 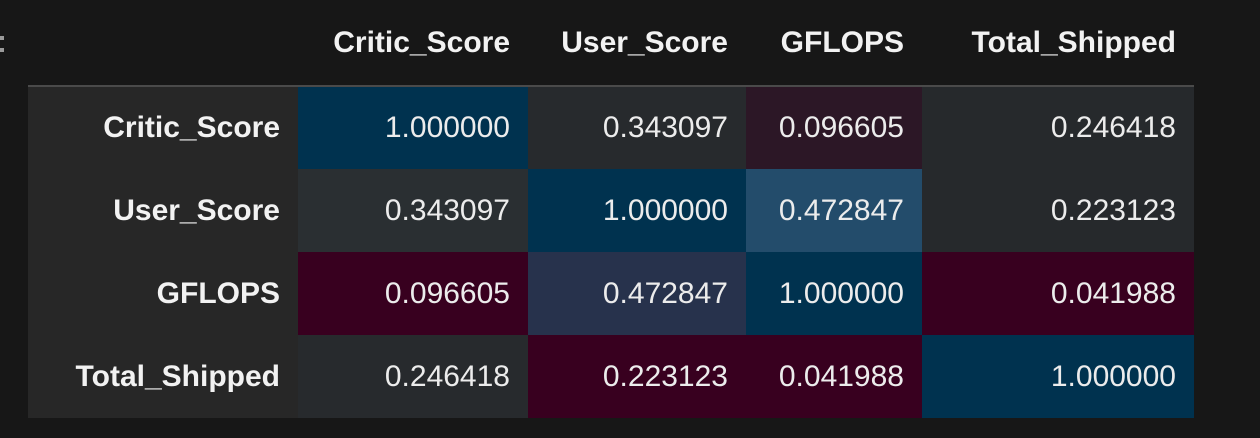 What do you see at coordinates (2, 44) in the screenshot?
I see `cell-prompt-marker` at bounding box center [2, 44].